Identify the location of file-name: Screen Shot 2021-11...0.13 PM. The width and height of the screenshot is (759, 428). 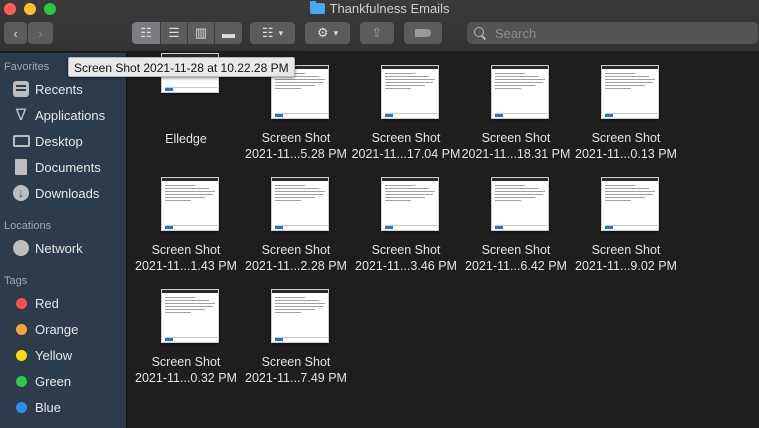
(626, 146).